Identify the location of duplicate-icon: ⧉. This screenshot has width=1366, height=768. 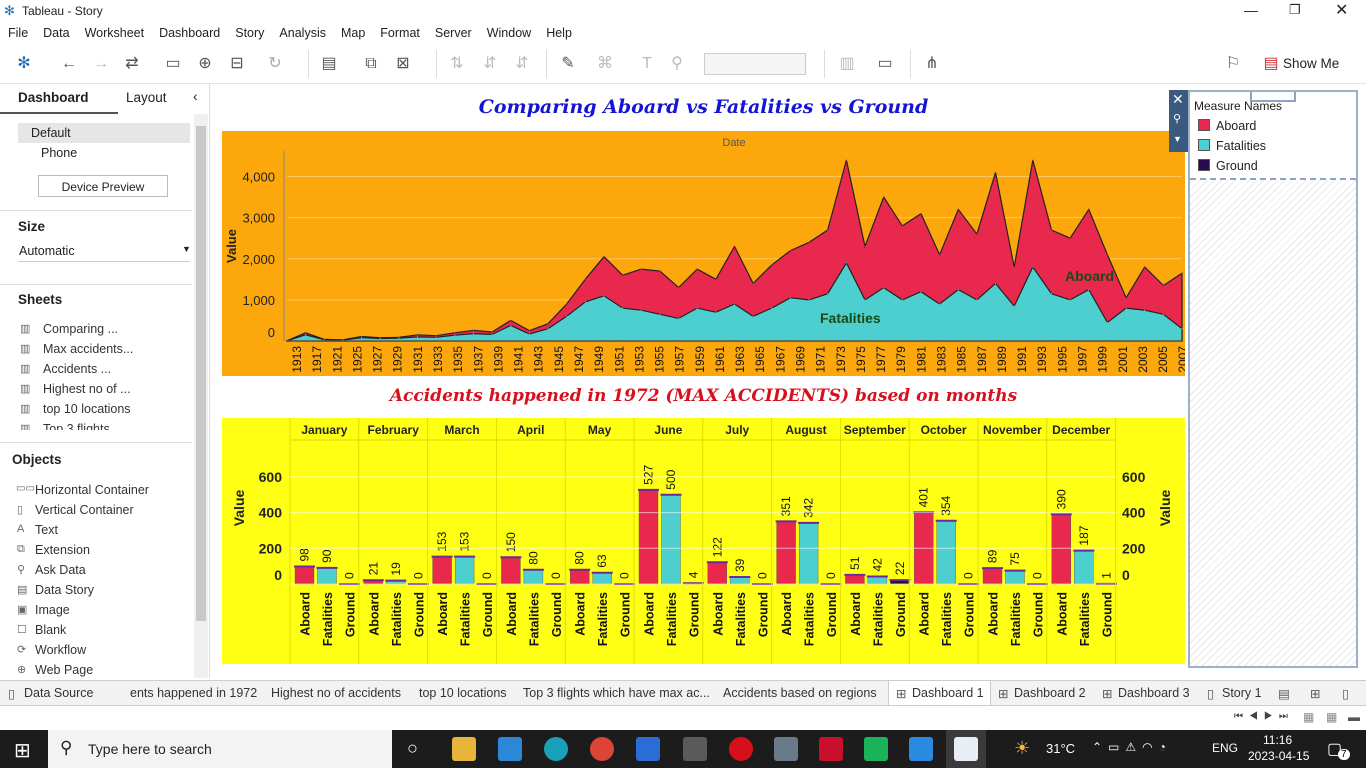
(371, 64).